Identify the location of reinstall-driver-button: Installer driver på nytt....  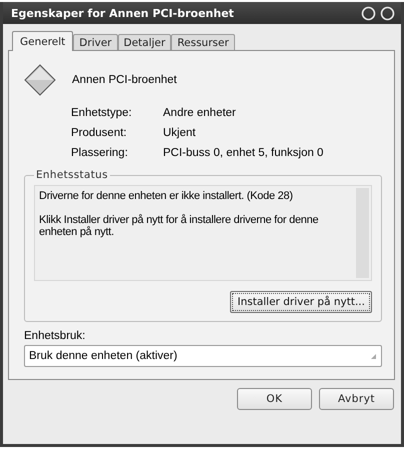
(301, 302).